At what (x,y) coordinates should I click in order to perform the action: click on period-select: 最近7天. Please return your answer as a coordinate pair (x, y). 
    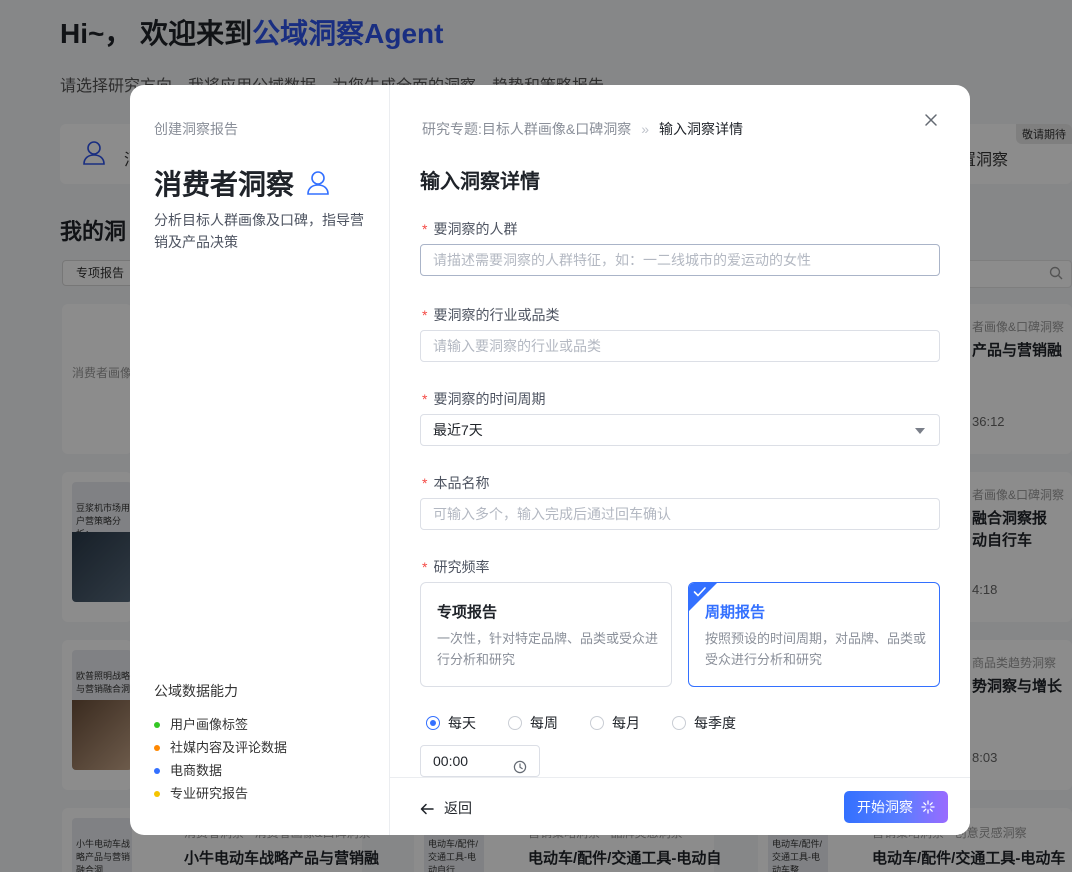
    Looking at the image, I should click on (680, 430).